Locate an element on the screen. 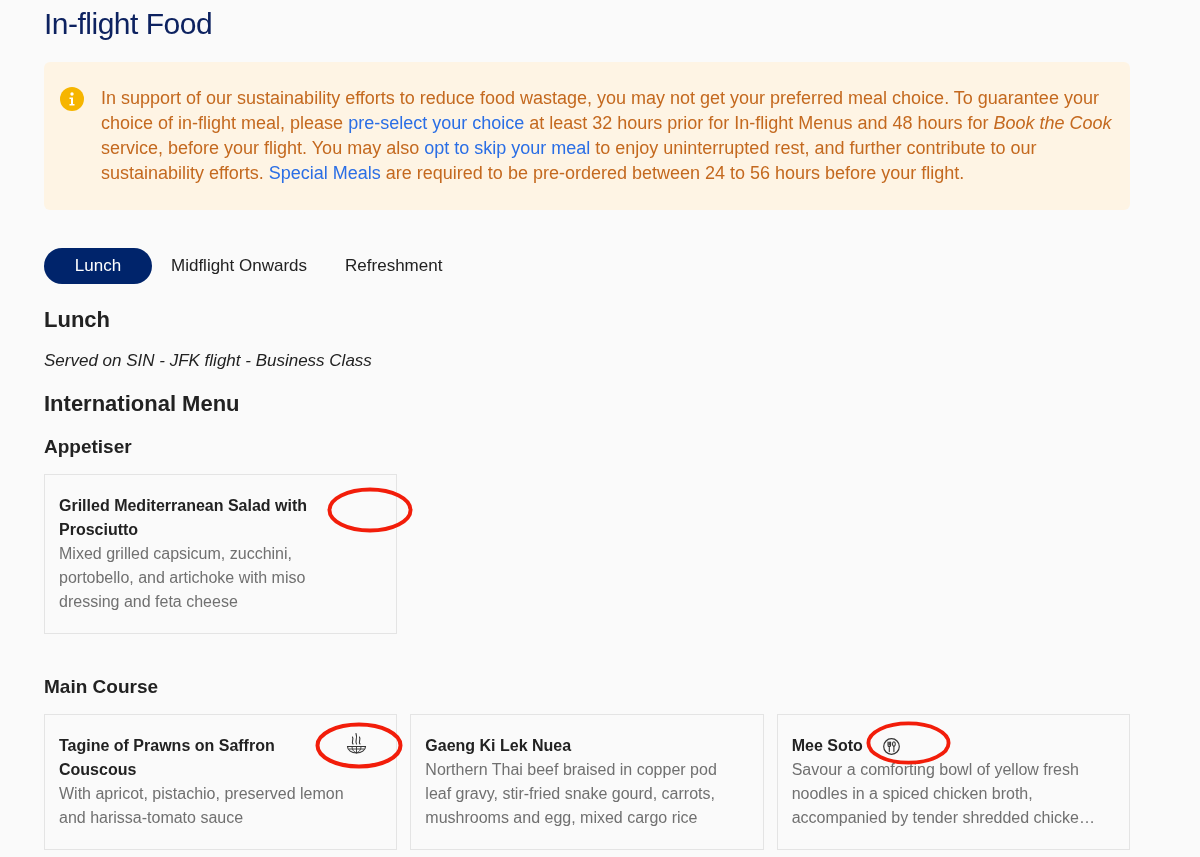 Image resolution: width=1200 pixels, height=857 pixels. steaming-dish-icon is located at coordinates (357, 743).